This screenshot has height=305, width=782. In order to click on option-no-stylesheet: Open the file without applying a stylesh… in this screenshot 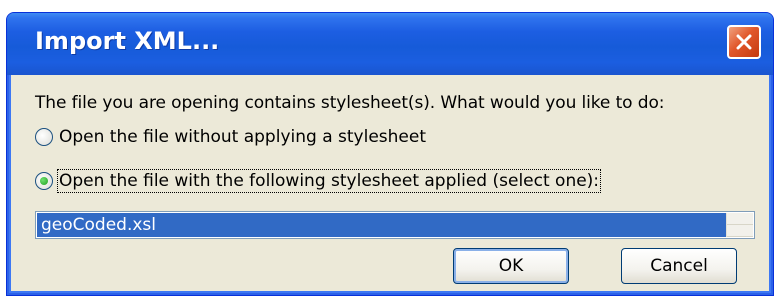, I will do `click(230, 137)`.